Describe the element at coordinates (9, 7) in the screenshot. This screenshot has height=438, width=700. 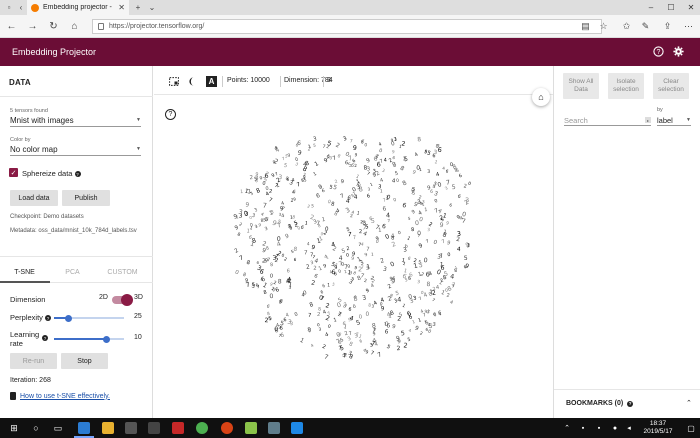
I see `tab-list-icon: ▫` at that location.